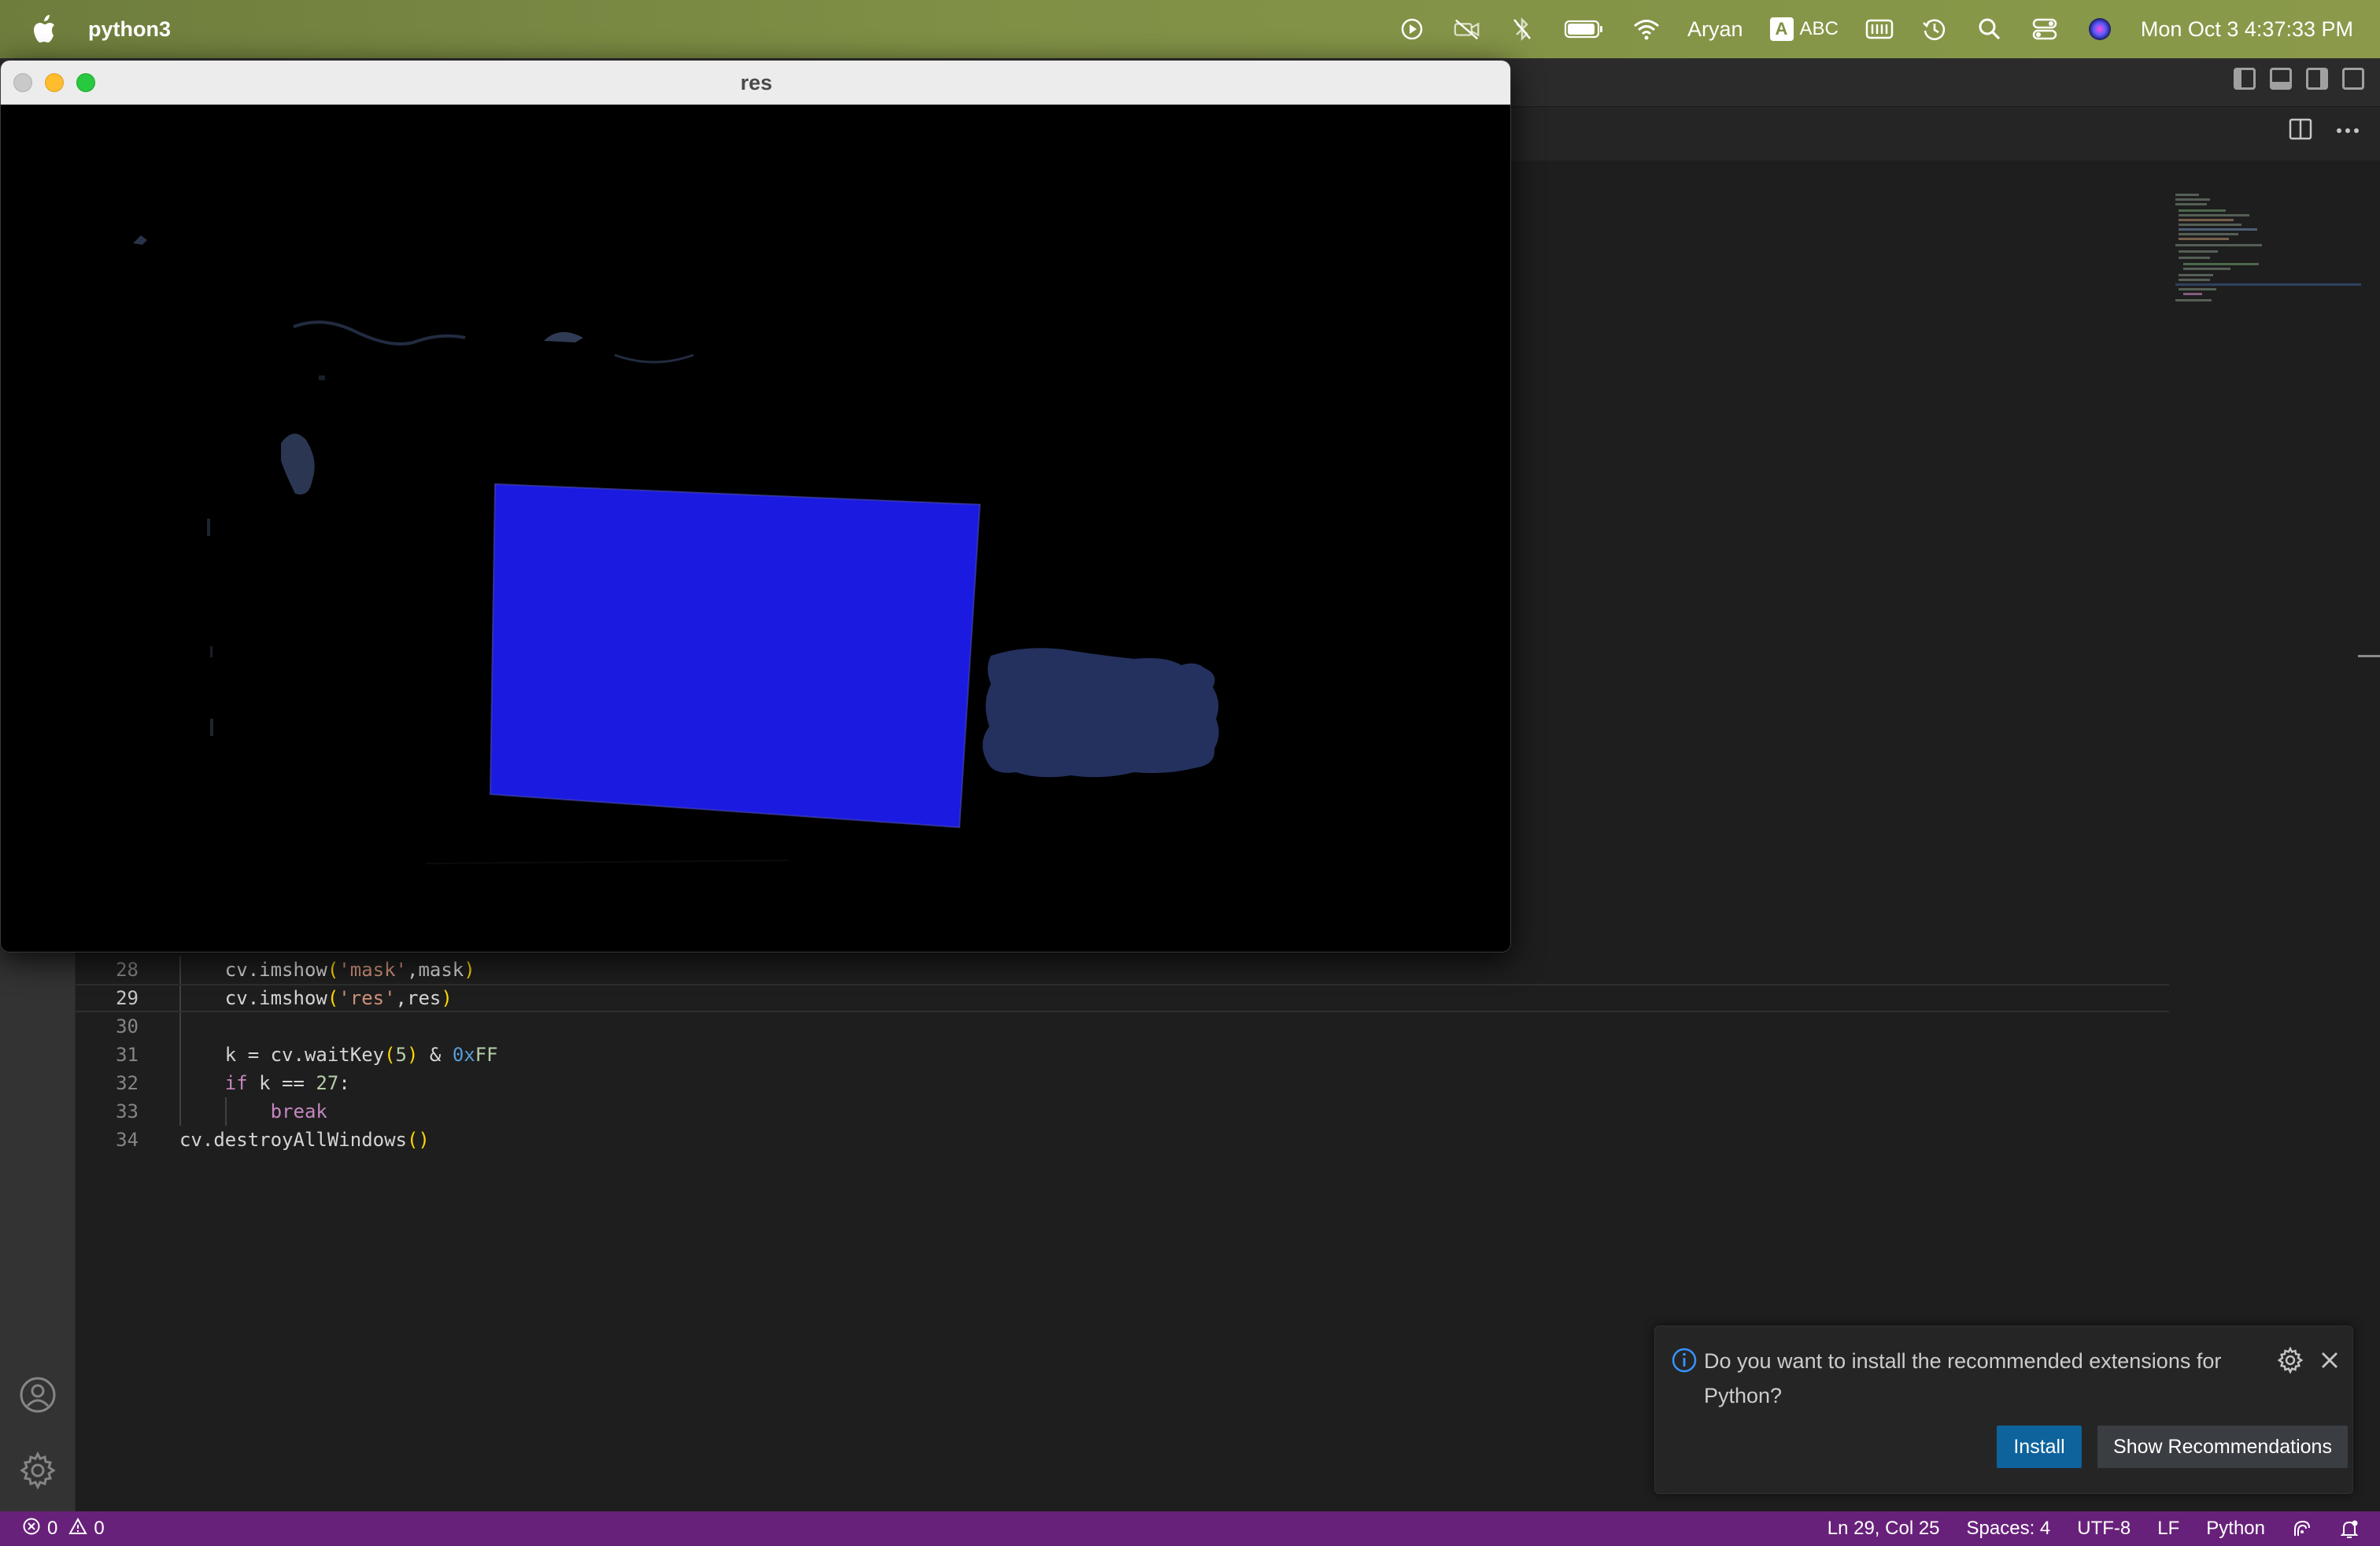 The image size is (2380, 1546). Describe the element at coordinates (2168, 1529) in the screenshot. I see `line-ending: LF` at that location.